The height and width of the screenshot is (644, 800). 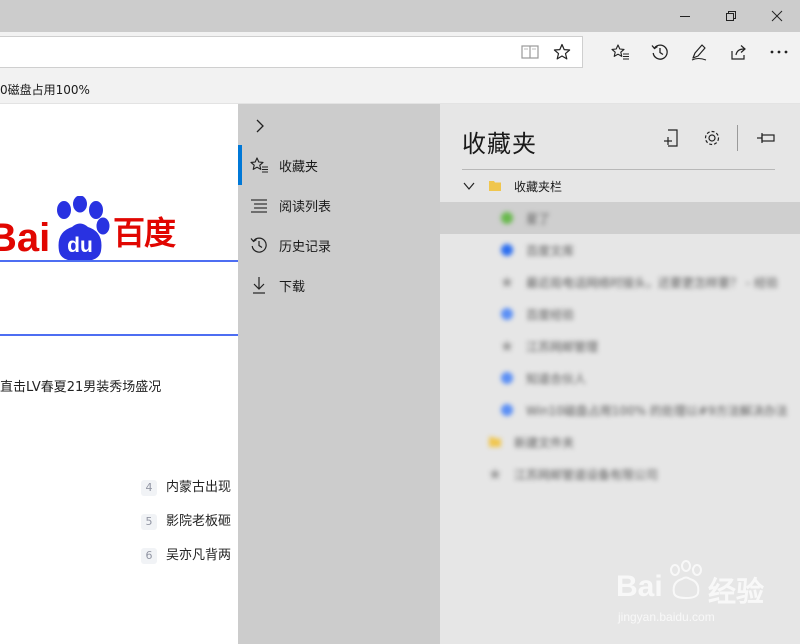 What do you see at coordinates (149, 555) in the screenshot?
I see `hot-rank: 6` at bounding box center [149, 555].